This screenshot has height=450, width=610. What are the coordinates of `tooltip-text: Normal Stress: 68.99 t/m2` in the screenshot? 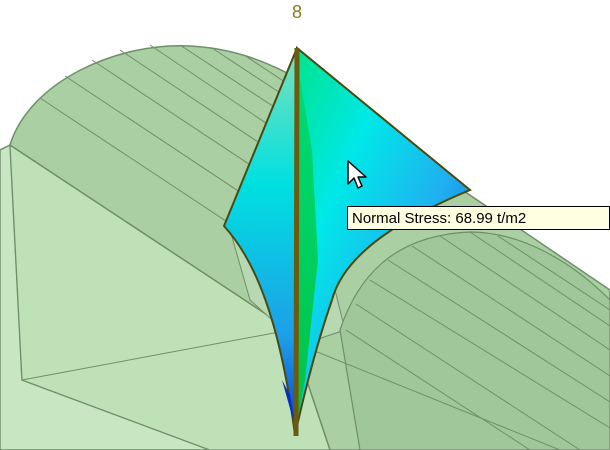 It's located at (439, 218).